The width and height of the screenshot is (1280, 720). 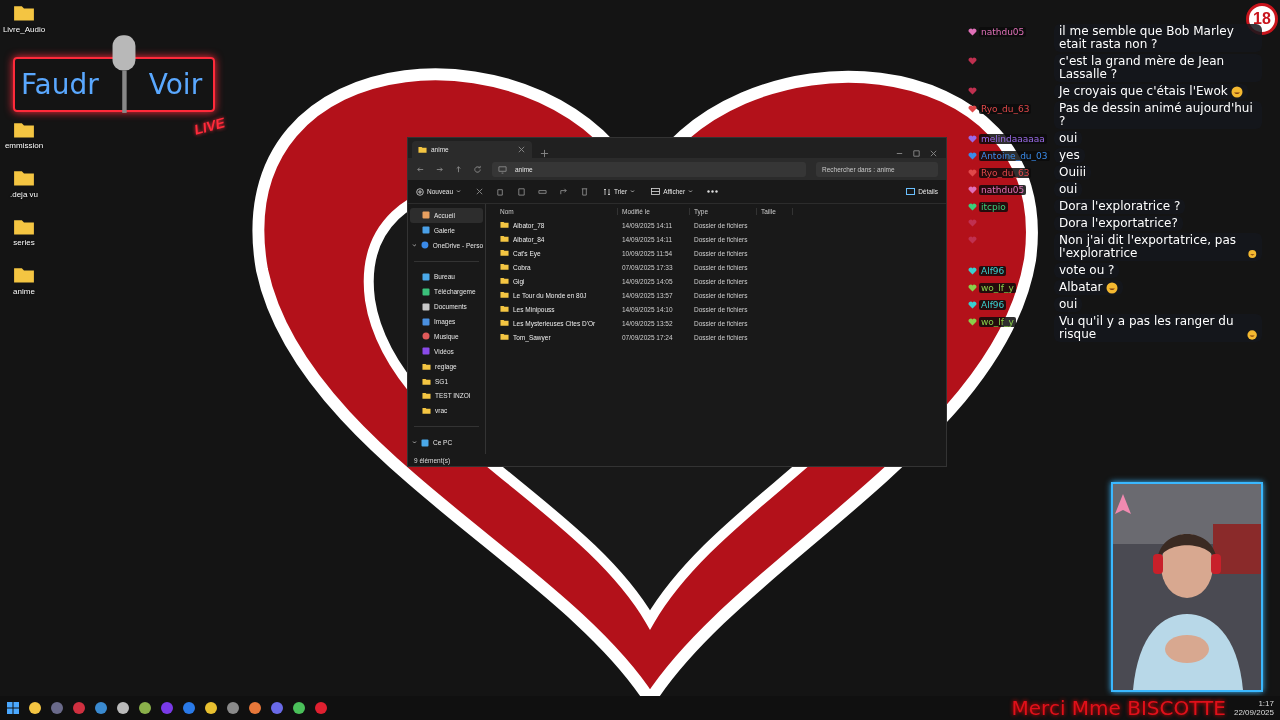 I want to click on more-icon, so click(x=713, y=191).